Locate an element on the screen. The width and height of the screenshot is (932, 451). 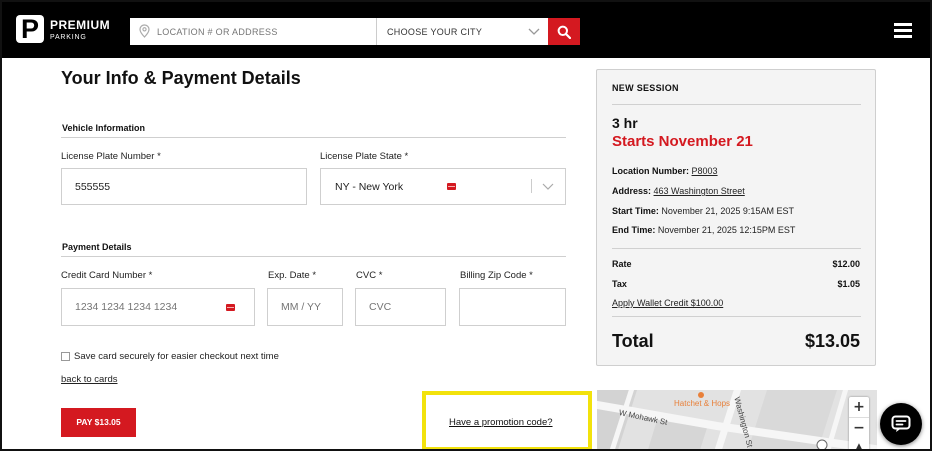
map-poi-label: Hatchet & Hops is located at coordinates (702, 403).